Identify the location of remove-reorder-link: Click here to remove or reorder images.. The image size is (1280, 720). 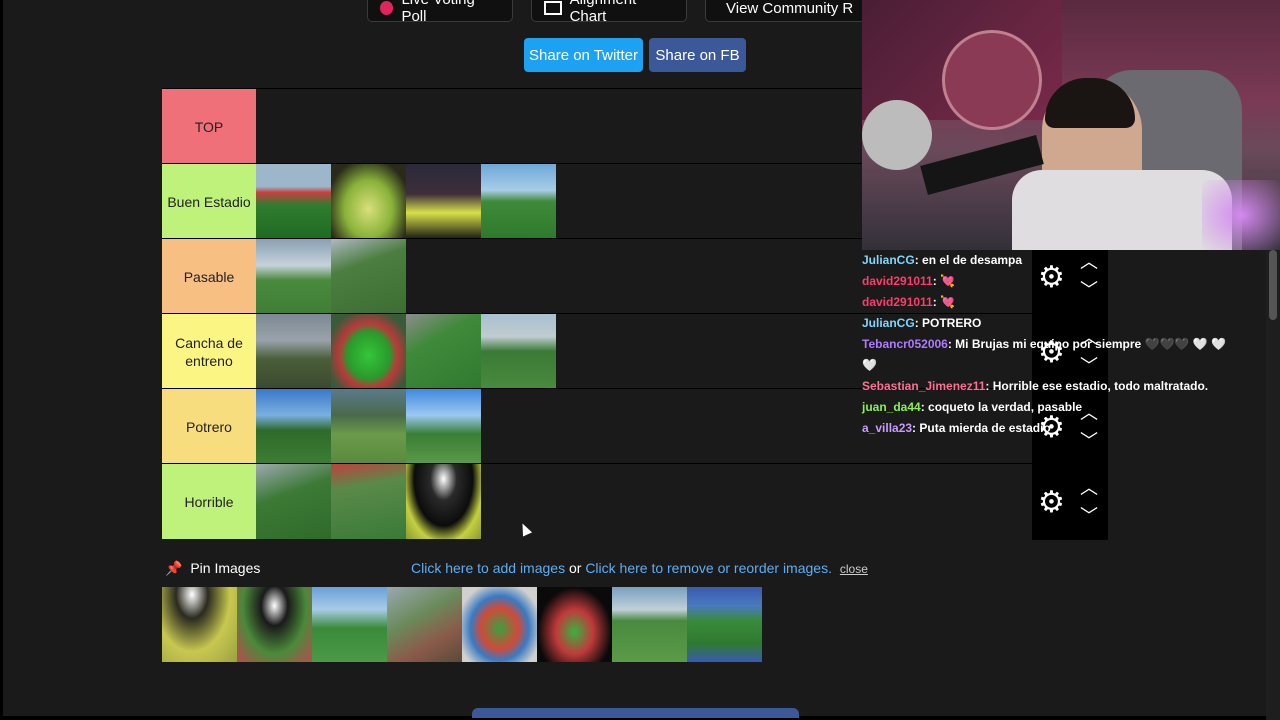
(708, 568).